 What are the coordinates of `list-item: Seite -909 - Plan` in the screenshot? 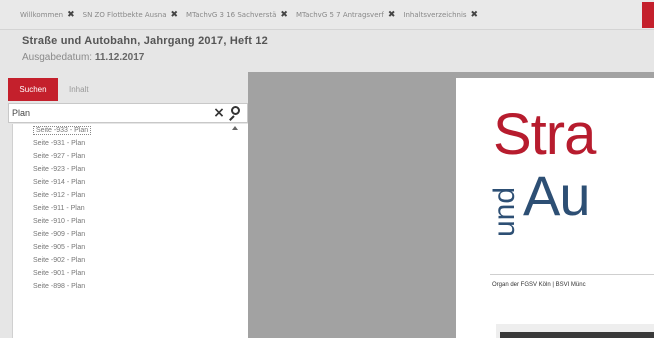 It's located at (130, 234).